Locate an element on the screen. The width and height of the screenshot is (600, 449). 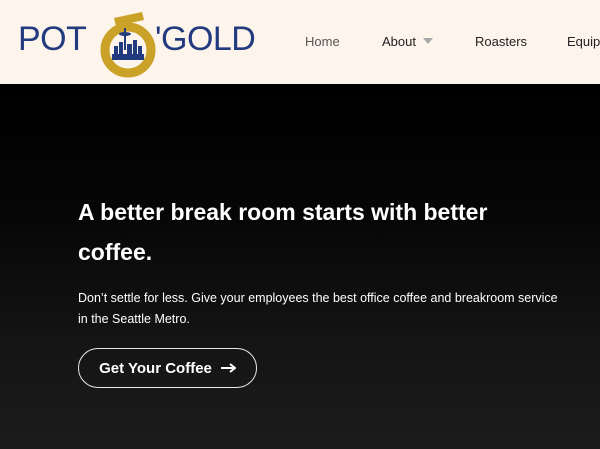
get-your-coffee-button: Get Your Coffee is located at coordinates (167, 368).